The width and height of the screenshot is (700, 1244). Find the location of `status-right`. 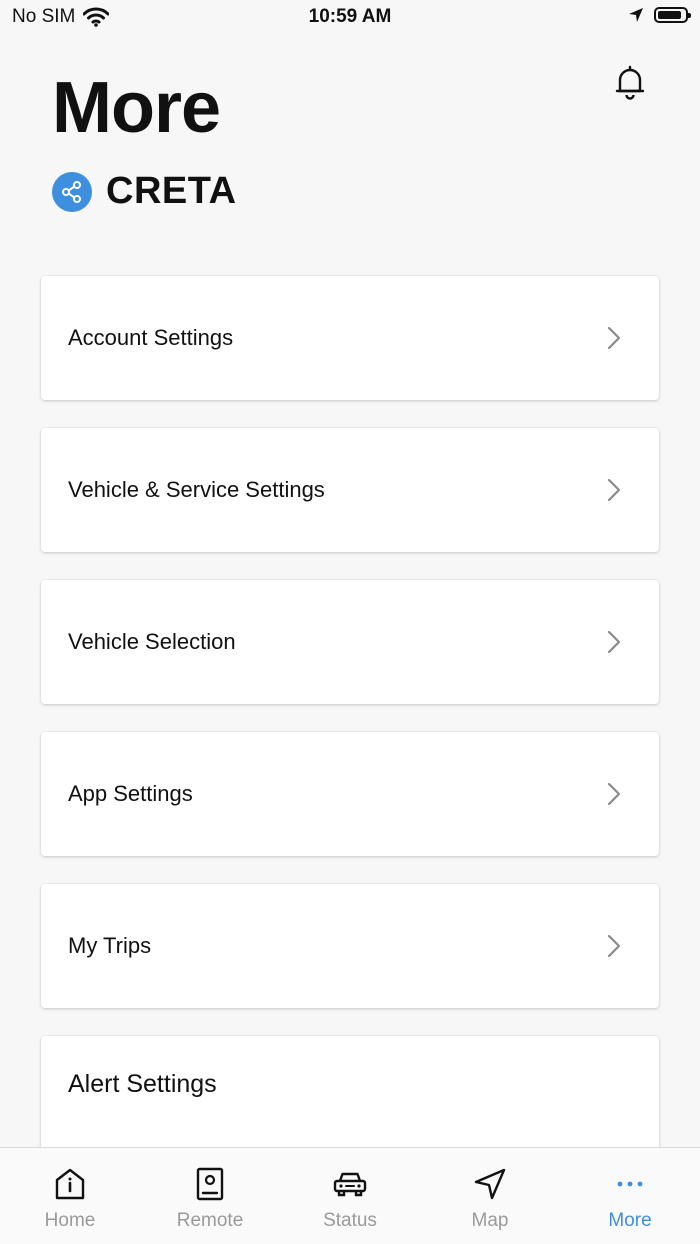

status-right is located at coordinates (659, 15).